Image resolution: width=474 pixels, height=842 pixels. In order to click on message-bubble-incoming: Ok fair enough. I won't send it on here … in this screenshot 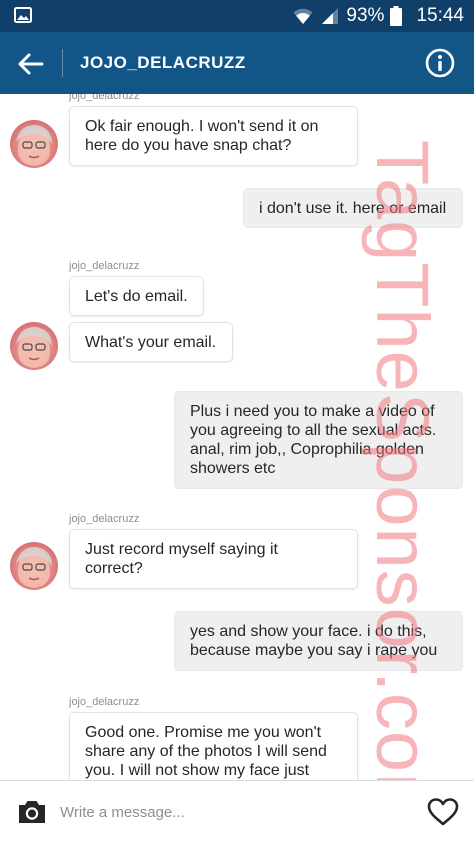, I will do `click(213, 136)`.